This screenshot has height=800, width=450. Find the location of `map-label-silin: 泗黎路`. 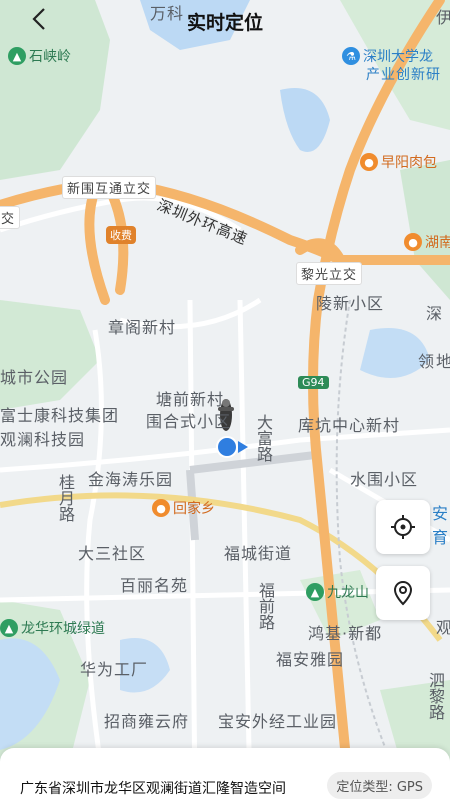

map-label-silin: 泗黎路 is located at coordinates (435, 696).